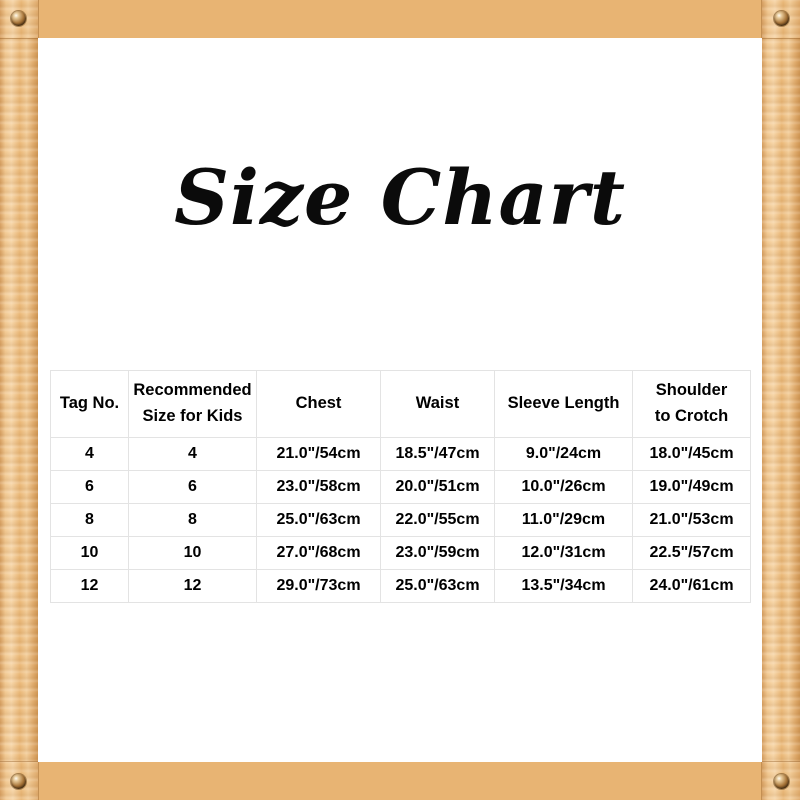 The width and height of the screenshot is (800, 800). What do you see at coordinates (89, 454) in the screenshot?
I see `cell-tag-no: 4` at bounding box center [89, 454].